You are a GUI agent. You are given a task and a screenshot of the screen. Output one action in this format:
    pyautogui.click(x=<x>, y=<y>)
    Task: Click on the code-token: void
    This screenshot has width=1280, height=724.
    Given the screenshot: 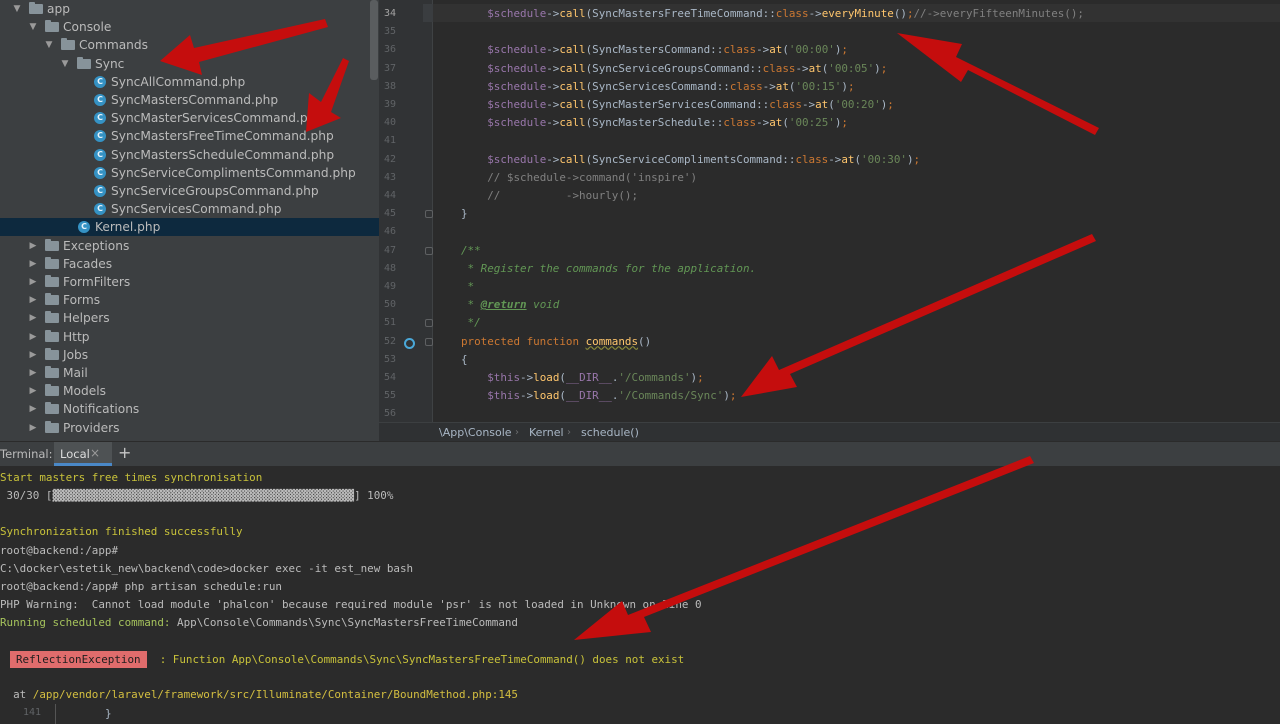 What is the action you would take?
    pyautogui.click(x=543, y=305)
    